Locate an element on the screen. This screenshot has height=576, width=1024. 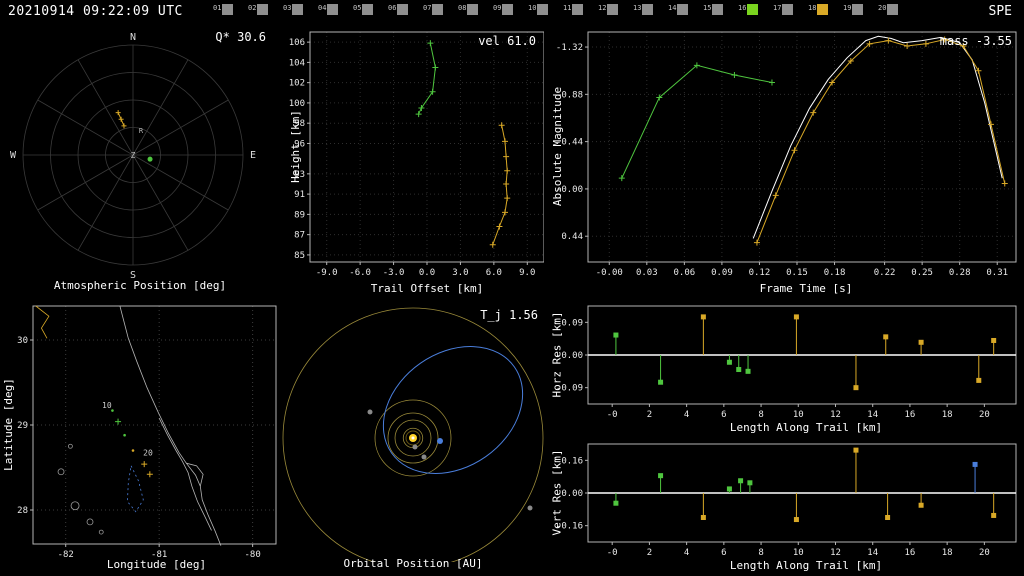
frame-01: 01 is located at coordinates (223, 11).